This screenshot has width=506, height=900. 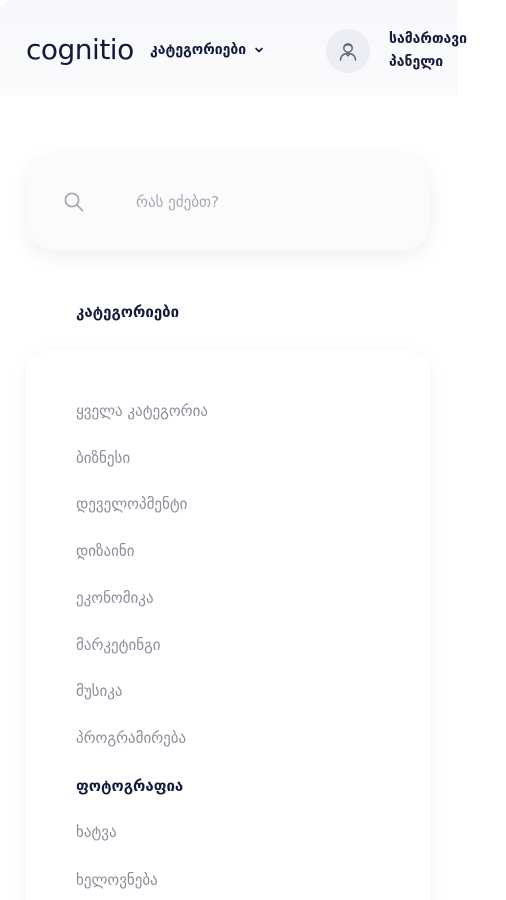 What do you see at coordinates (259, 50) in the screenshot?
I see `chevron-down-icon` at bounding box center [259, 50].